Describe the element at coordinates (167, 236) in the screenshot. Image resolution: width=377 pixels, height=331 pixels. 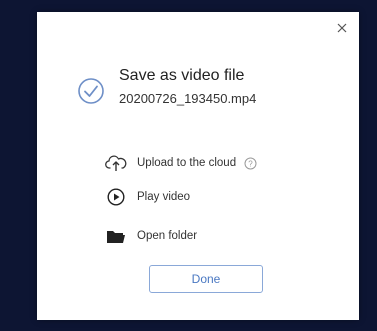
I see `open-folder-label: Open folder` at that location.